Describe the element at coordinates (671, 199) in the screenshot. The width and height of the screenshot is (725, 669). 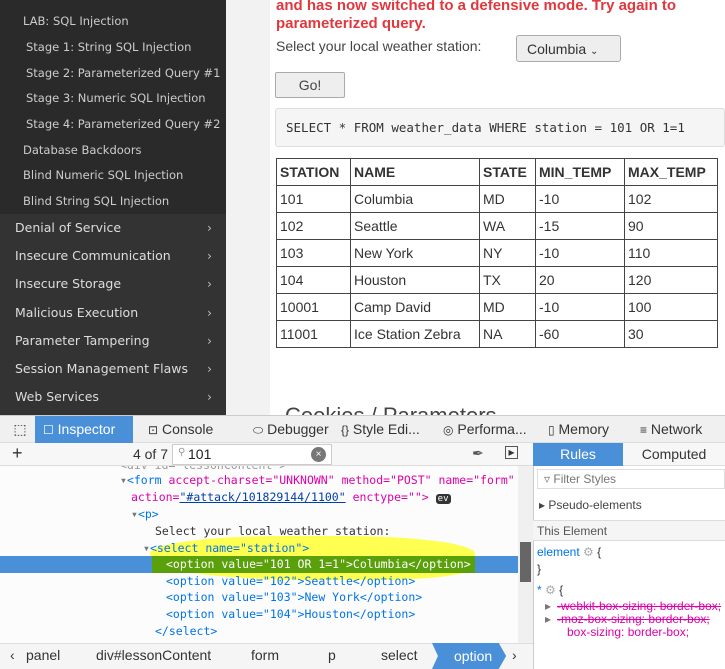
I see `table-cell: 102` at that location.